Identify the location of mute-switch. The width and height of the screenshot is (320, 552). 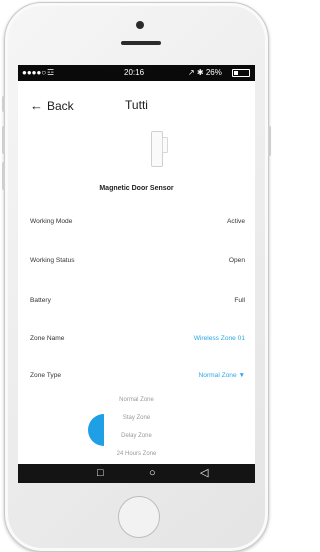
(3, 104).